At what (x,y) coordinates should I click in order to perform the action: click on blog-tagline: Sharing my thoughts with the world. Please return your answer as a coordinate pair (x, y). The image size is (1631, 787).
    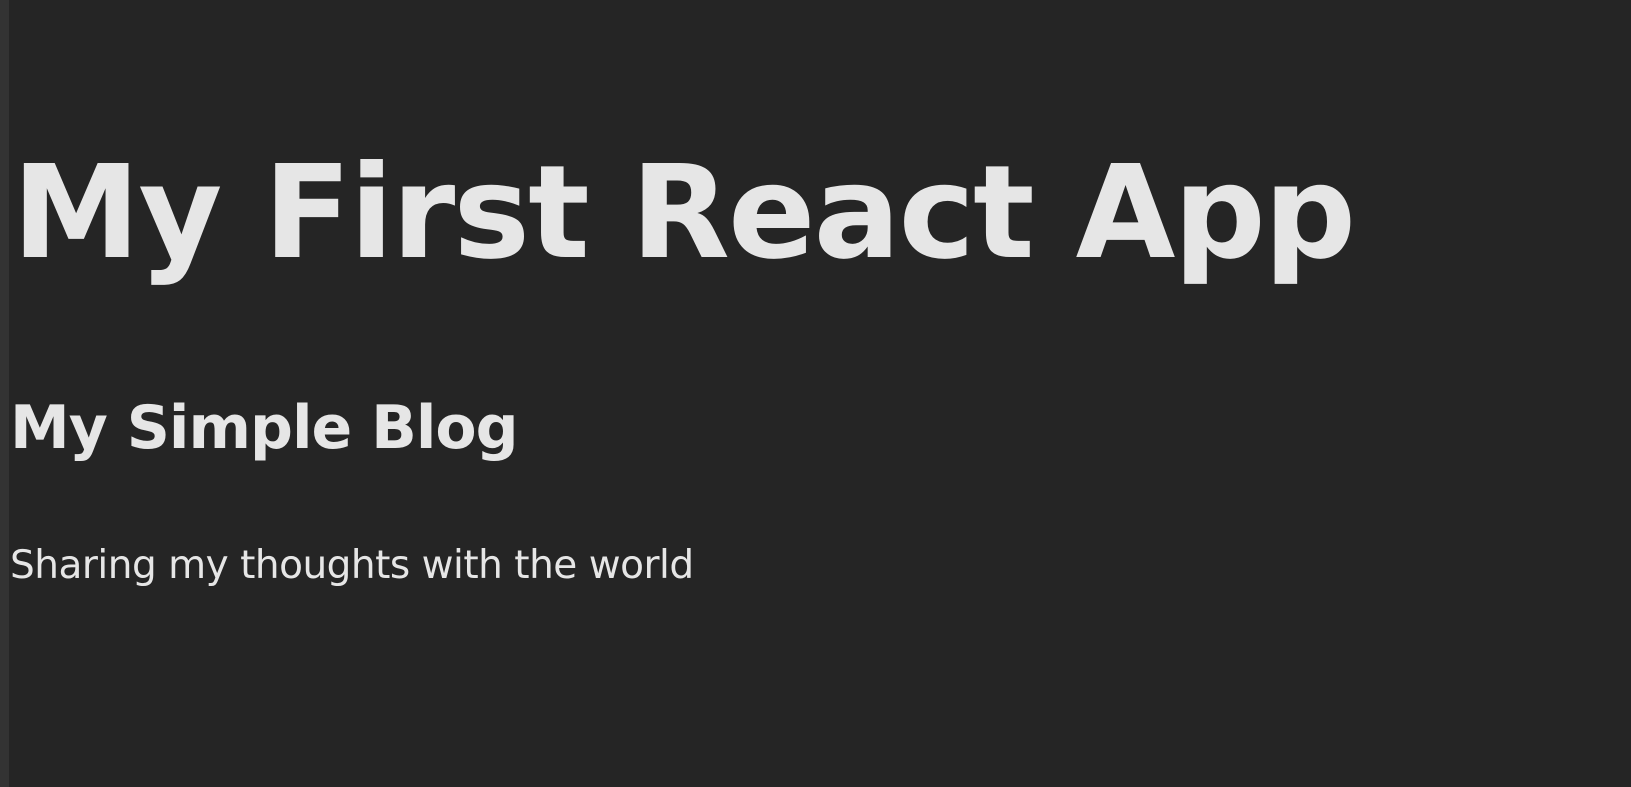
    Looking at the image, I should click on (352, 565).